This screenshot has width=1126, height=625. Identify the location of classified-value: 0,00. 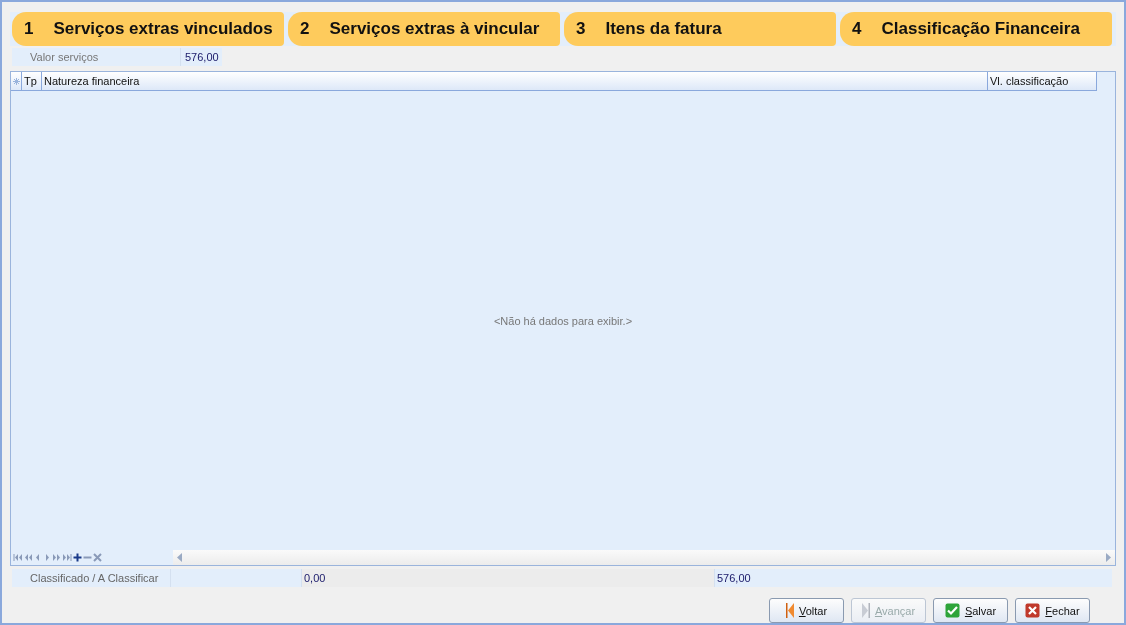
(507, 578).